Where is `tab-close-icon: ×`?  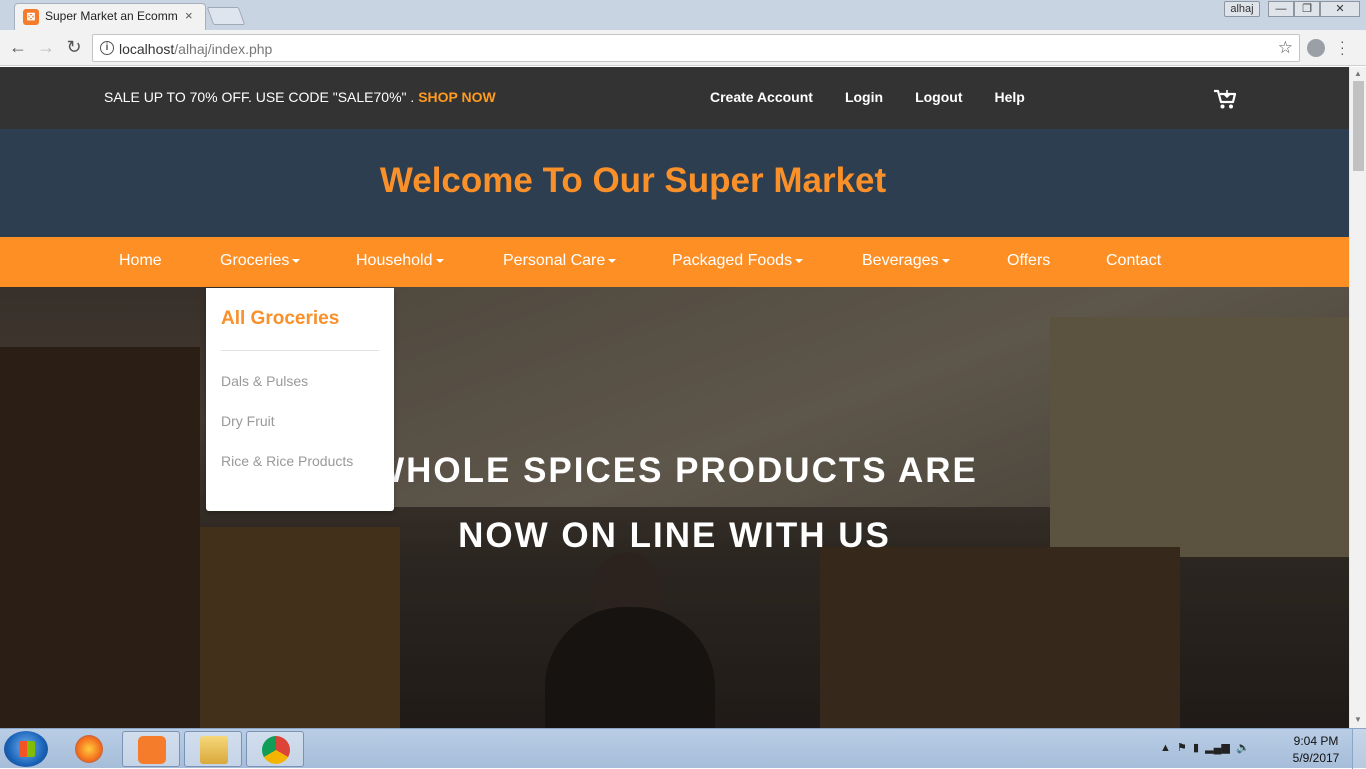
tab-close-icon: × is located at coordinates (189, 15).